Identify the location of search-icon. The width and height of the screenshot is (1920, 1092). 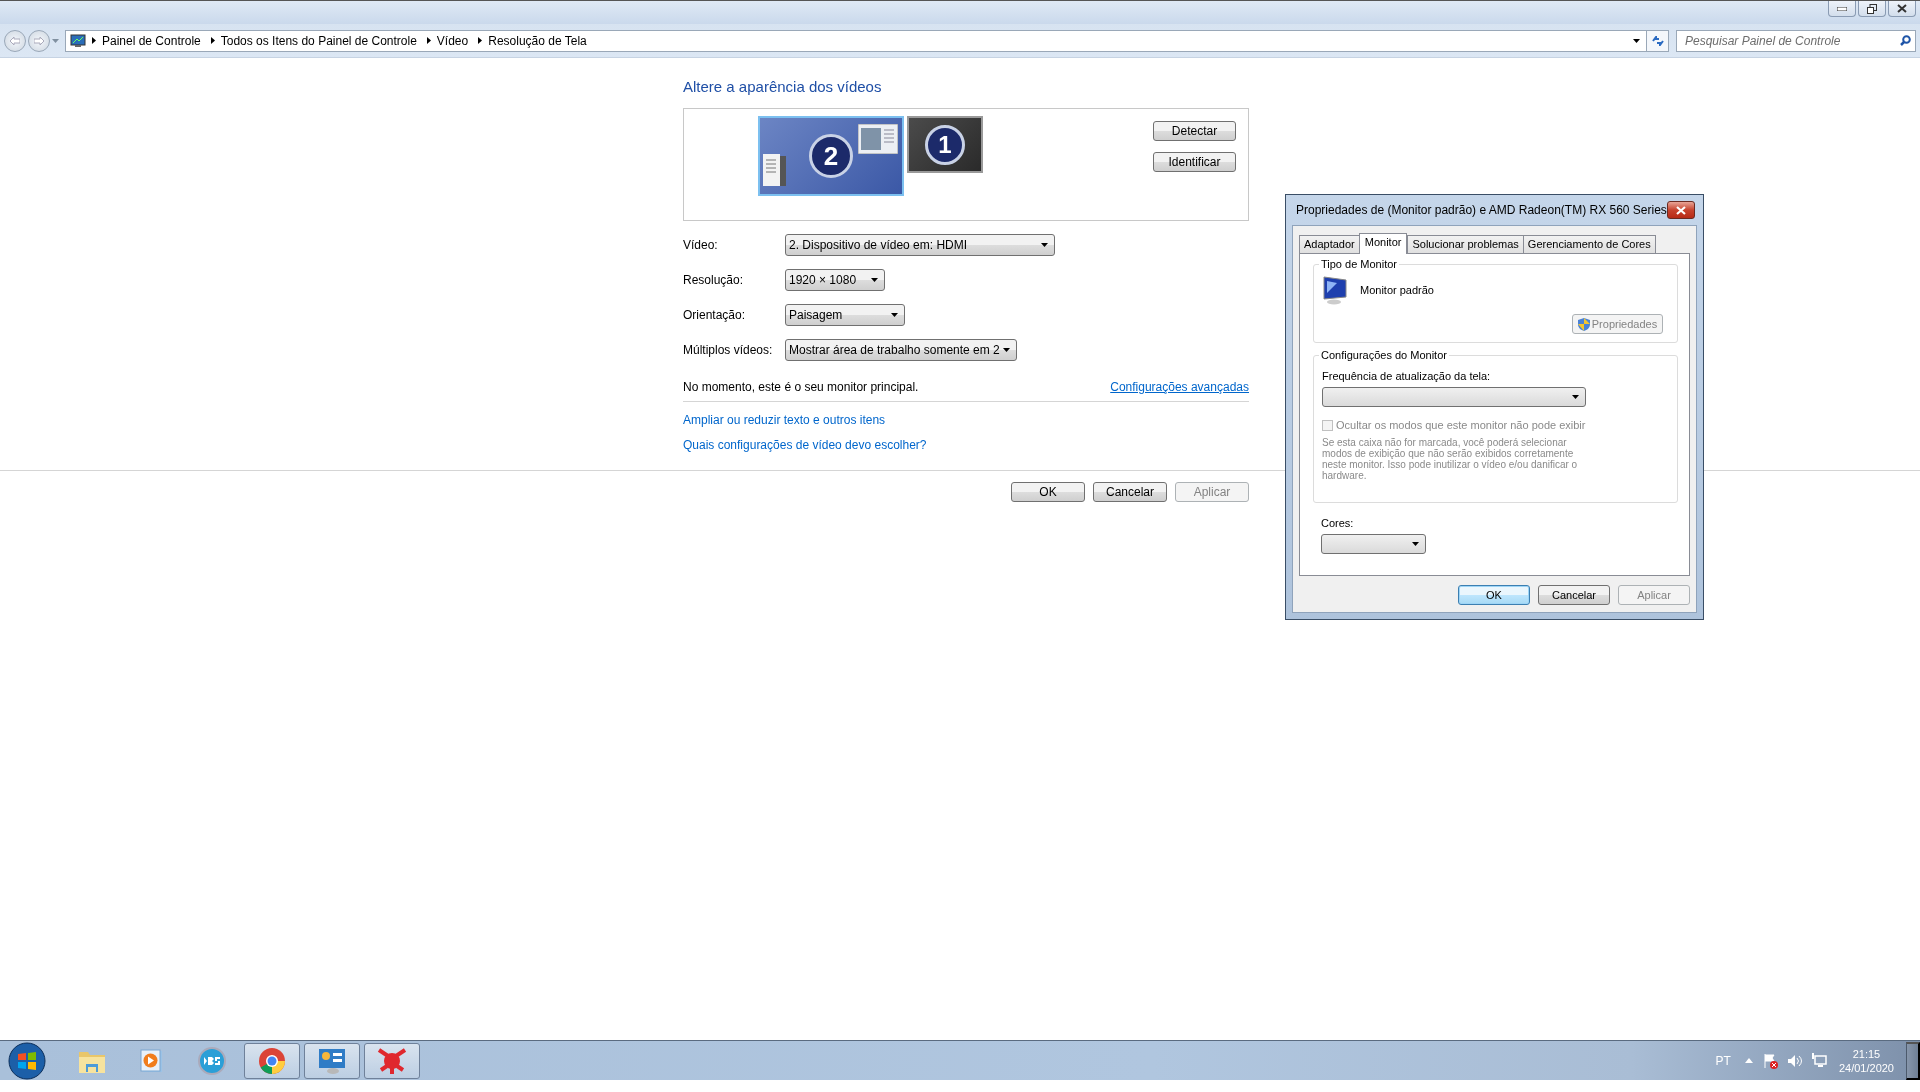
(1905, 40).